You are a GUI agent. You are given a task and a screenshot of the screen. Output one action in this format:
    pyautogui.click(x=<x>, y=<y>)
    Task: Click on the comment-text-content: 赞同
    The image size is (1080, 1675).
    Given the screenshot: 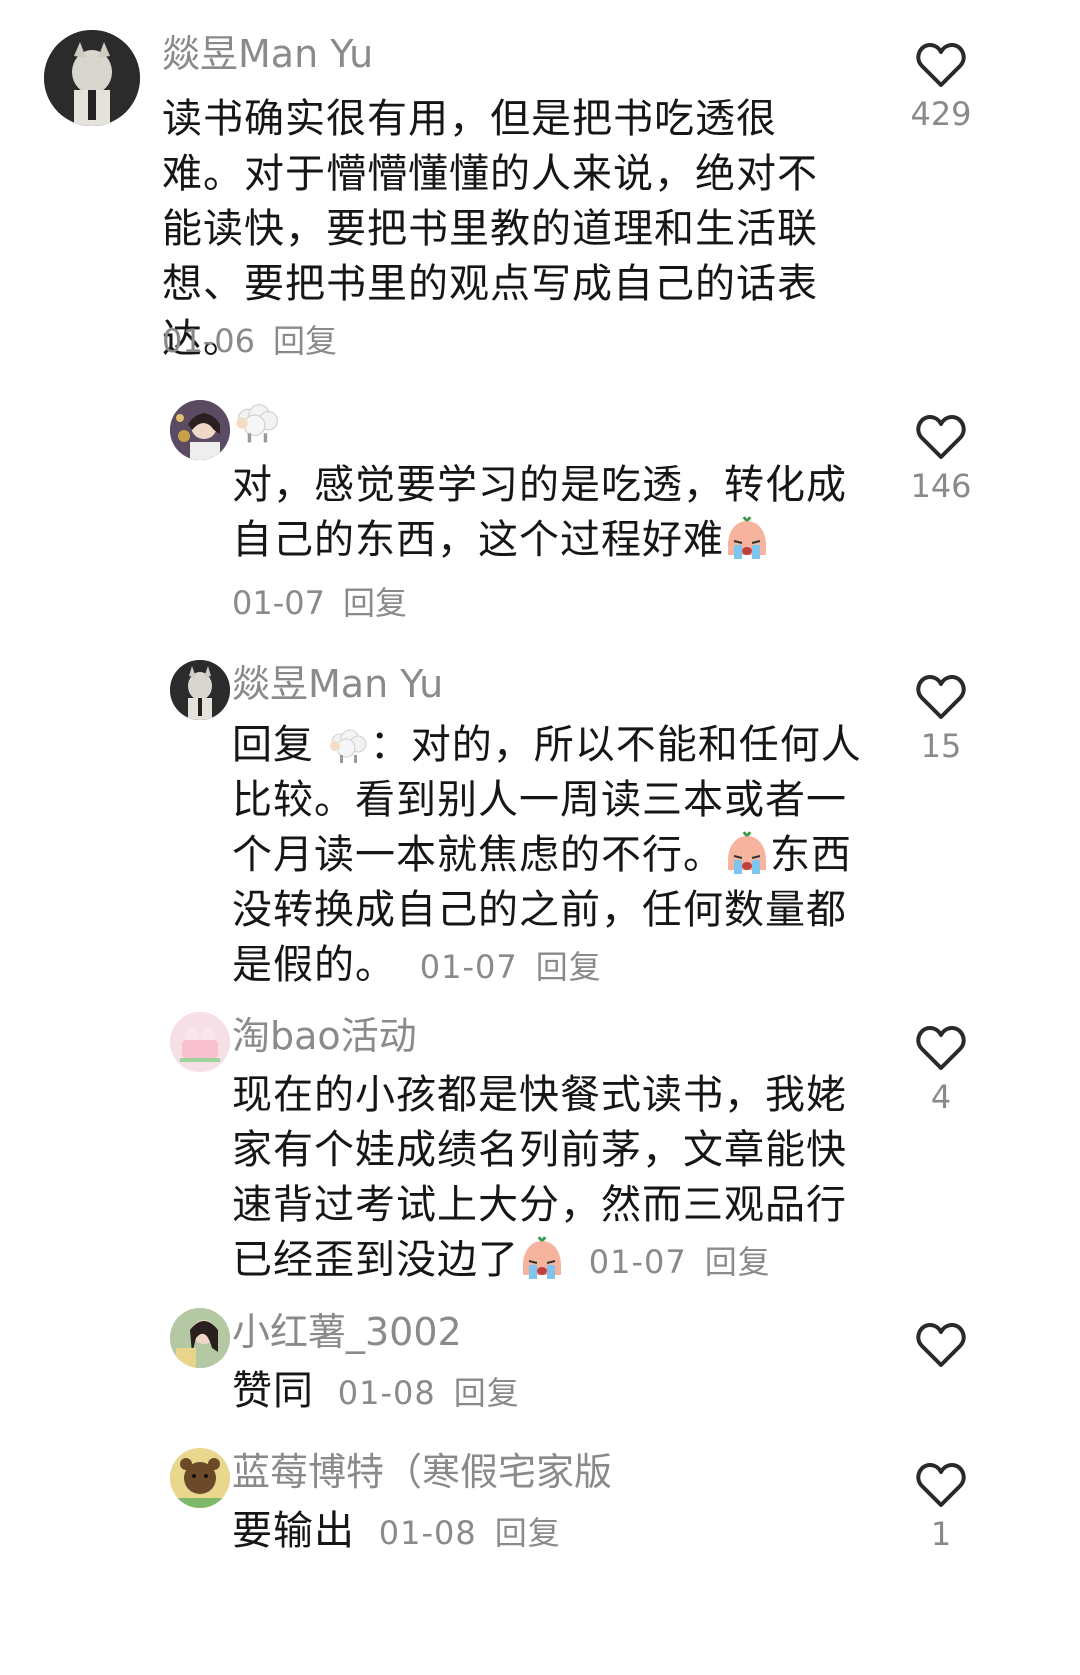 What is the action you would take?
    pyautogui.click(x=273, y=1391)
    